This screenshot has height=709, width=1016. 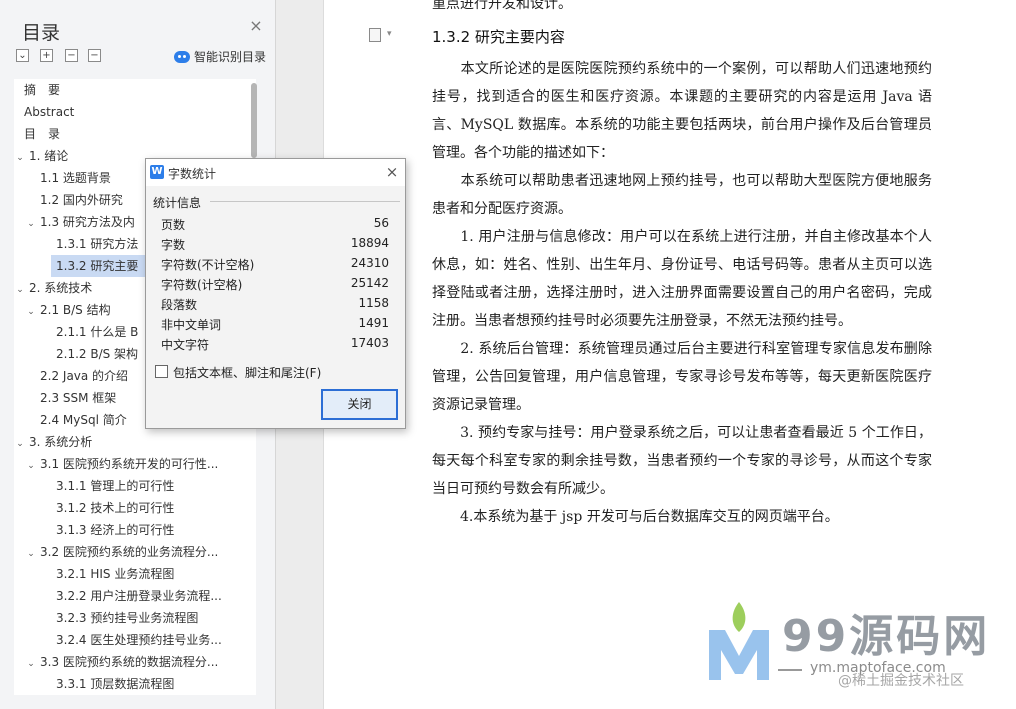 I want to click on toc-item-label: 2.1.2 B/S 架构, so click(x=97, y=354).